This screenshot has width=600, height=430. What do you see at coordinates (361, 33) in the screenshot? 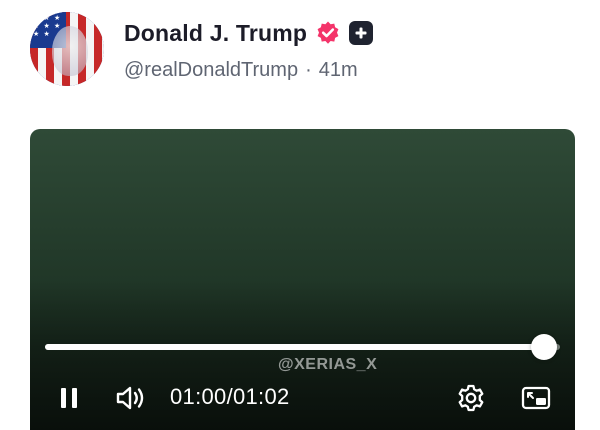
I see `plus-badge-icon` at bounding box center [361, 33].